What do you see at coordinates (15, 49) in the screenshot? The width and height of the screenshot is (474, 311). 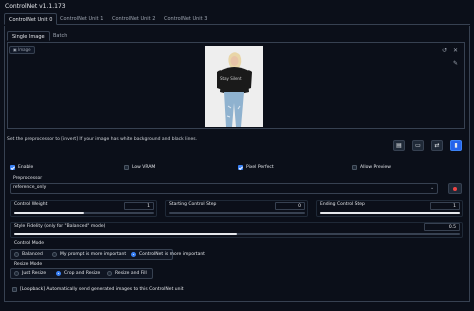 I see `image-icon: ▣` at bounding box center [15, 49].